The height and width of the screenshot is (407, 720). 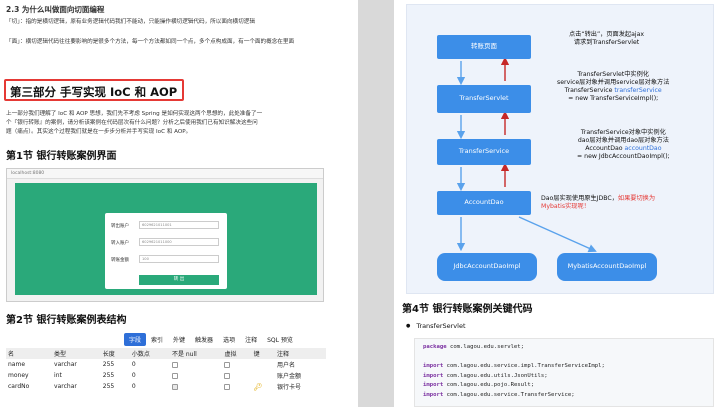 I want to click on table-row: money int 255 0 账户金额, so click(x=166, y=375).